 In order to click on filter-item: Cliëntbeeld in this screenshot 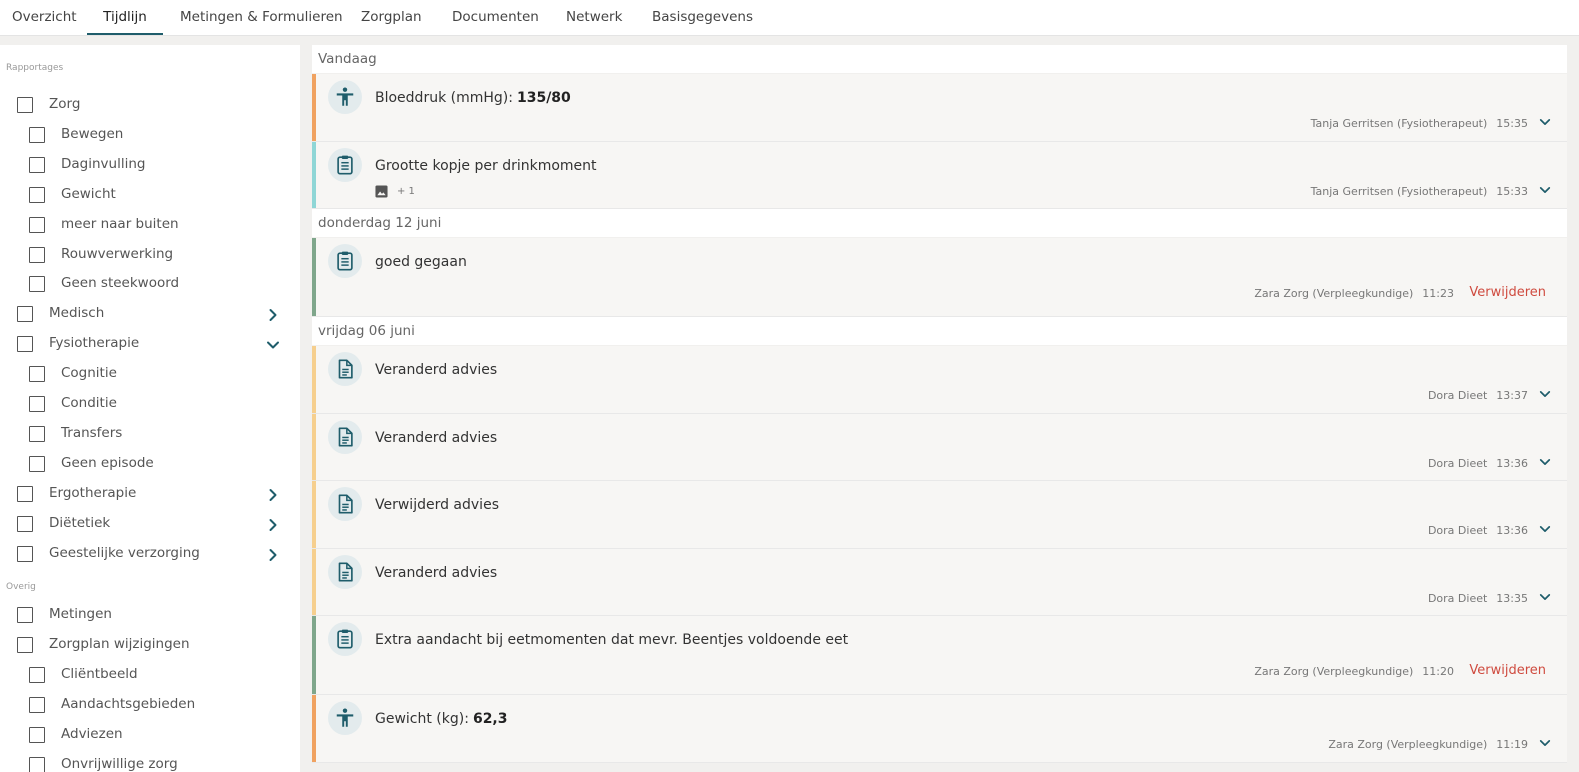, I will do `click(150, 676)`.